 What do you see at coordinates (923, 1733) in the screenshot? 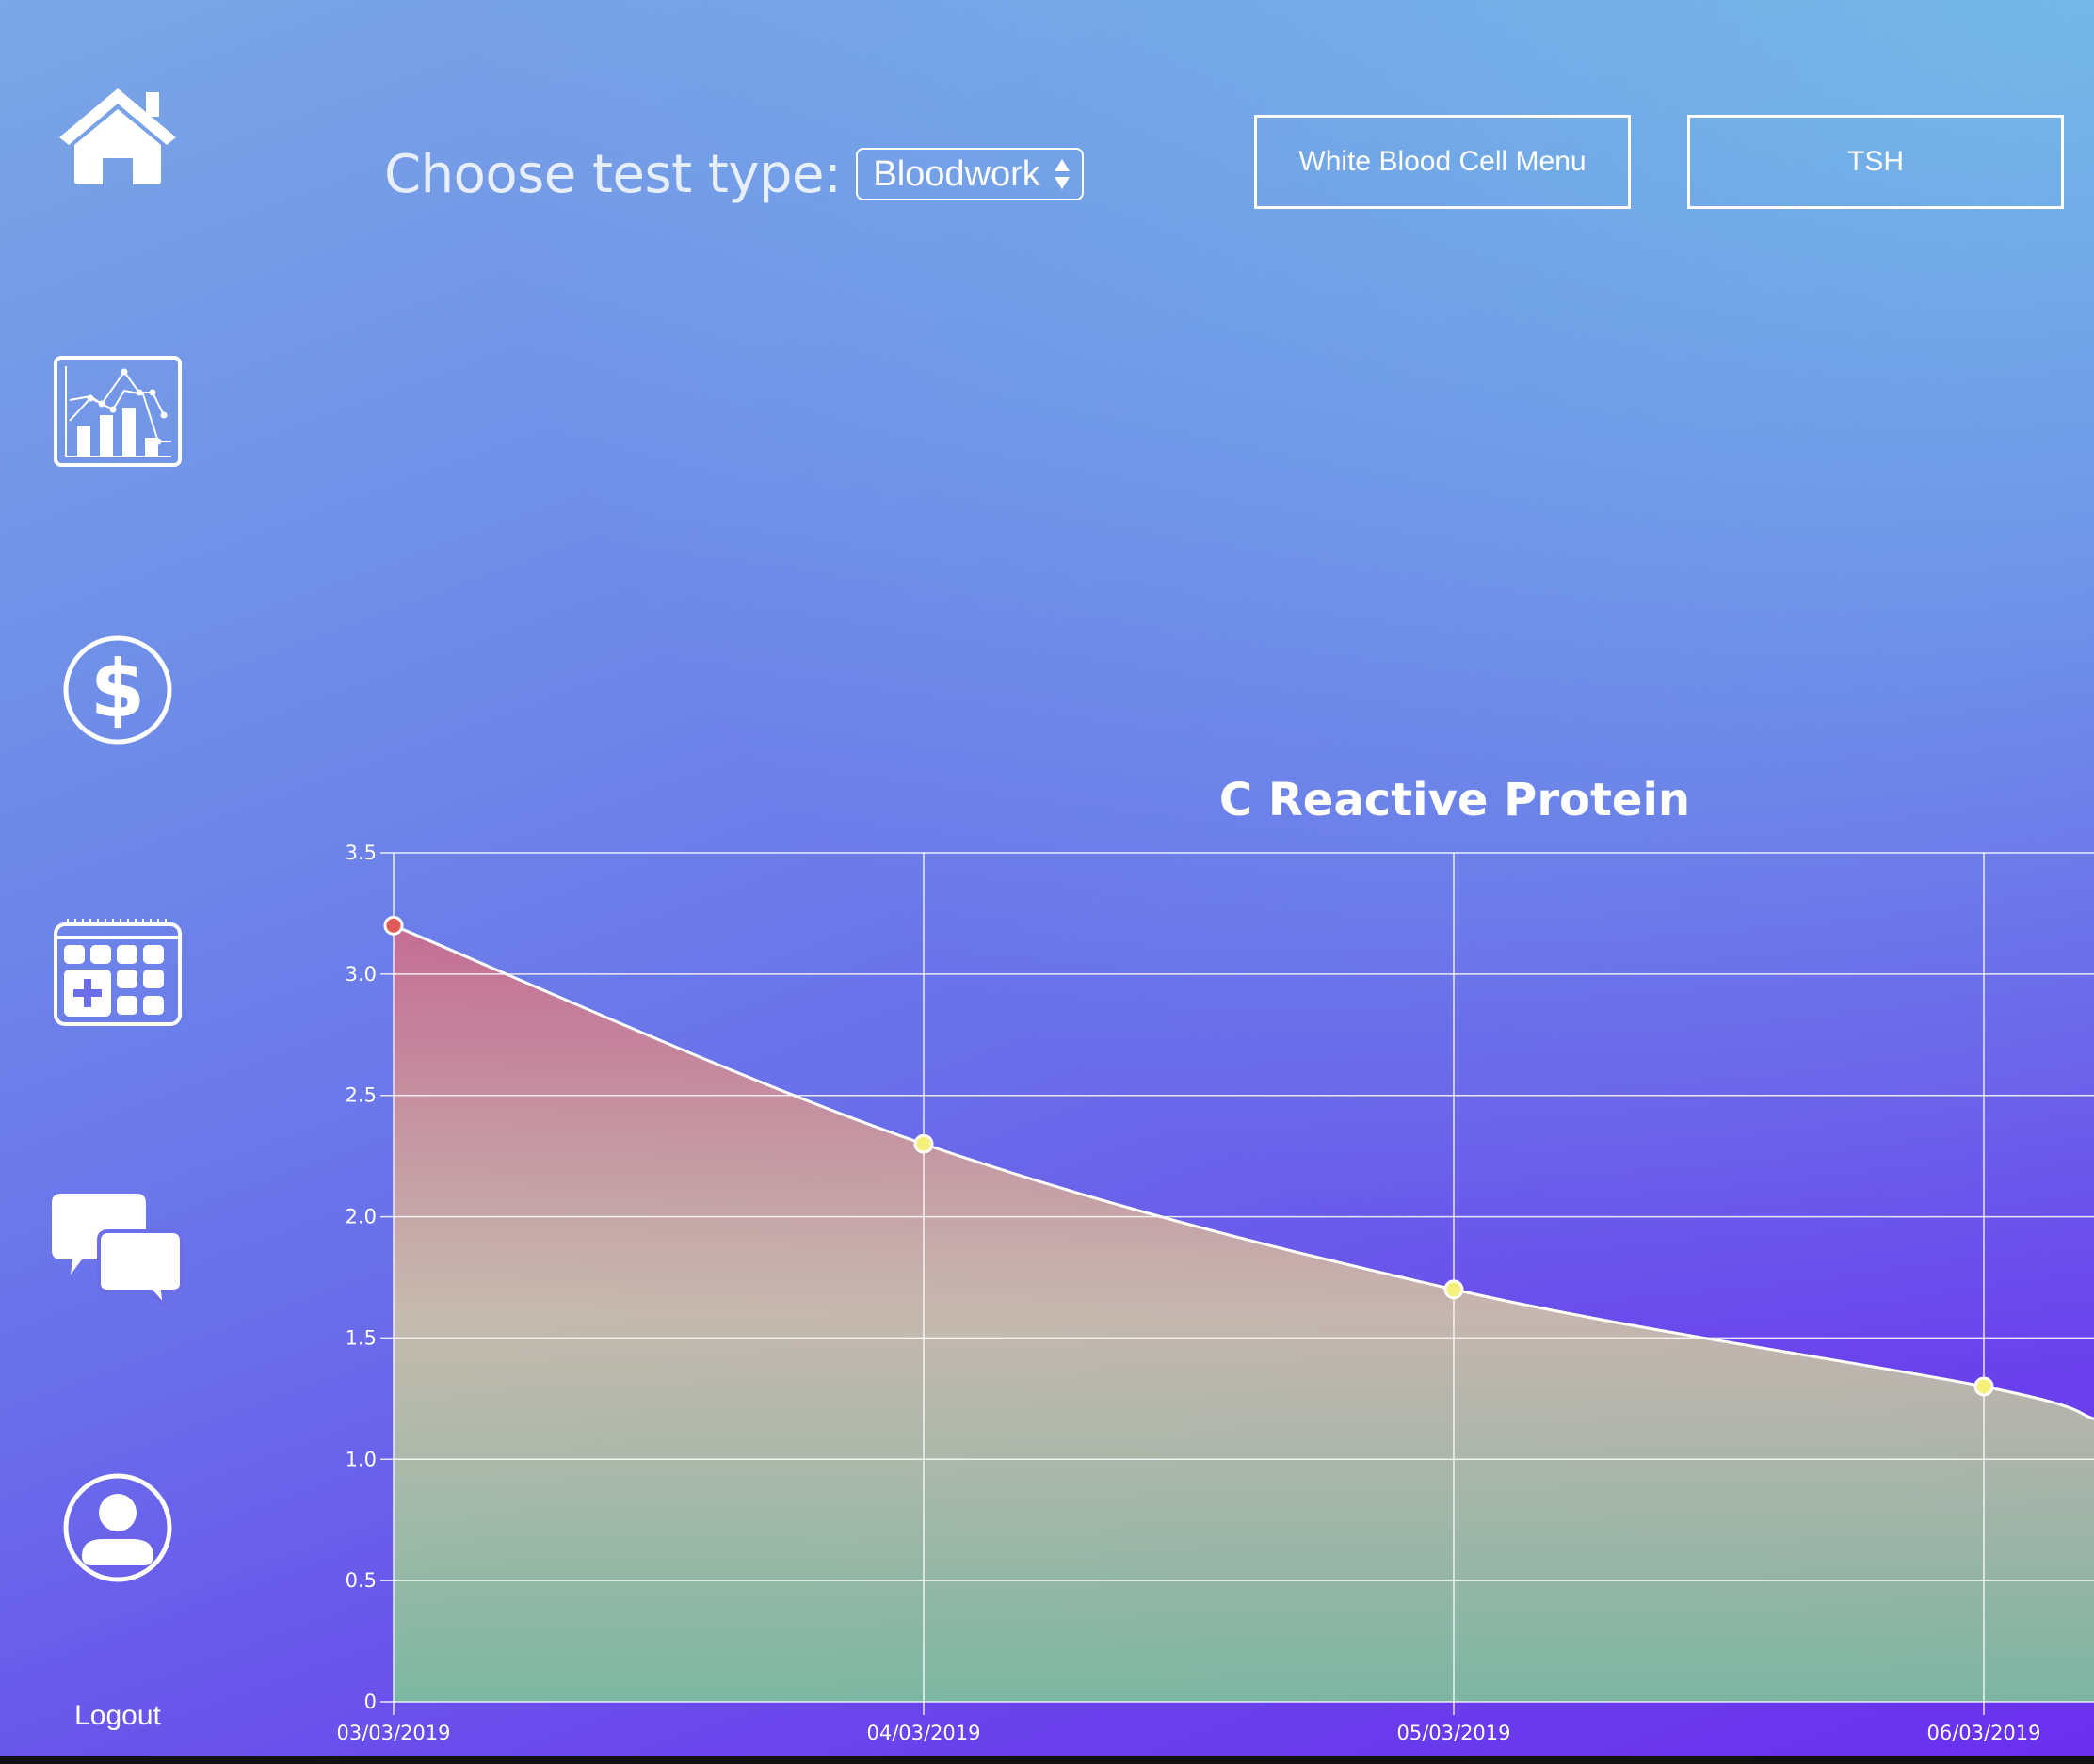
I see `x-tick-label: 04/03/2019` at bounding box center [923, 1733].